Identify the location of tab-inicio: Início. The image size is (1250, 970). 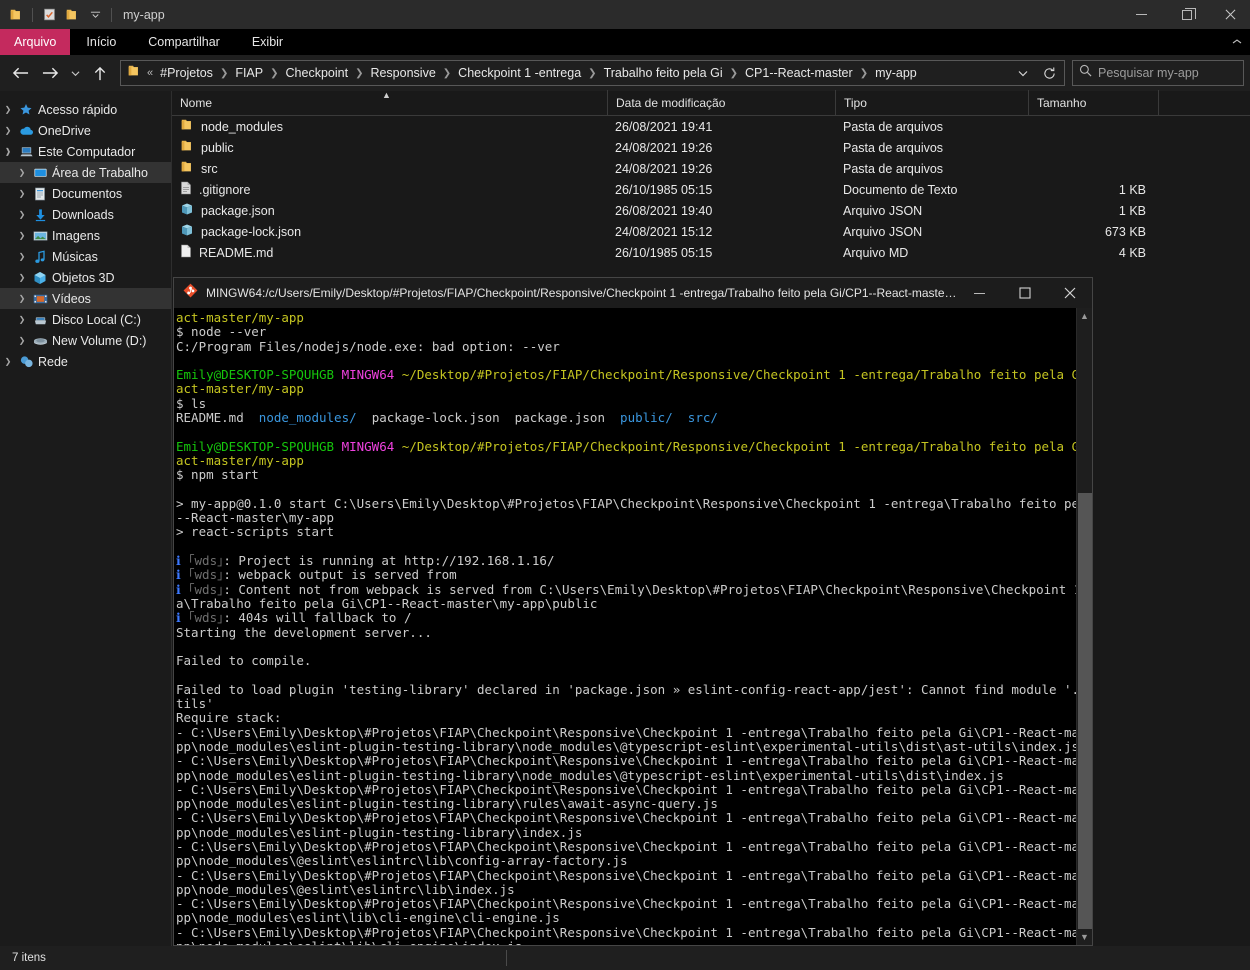
(101, 42).